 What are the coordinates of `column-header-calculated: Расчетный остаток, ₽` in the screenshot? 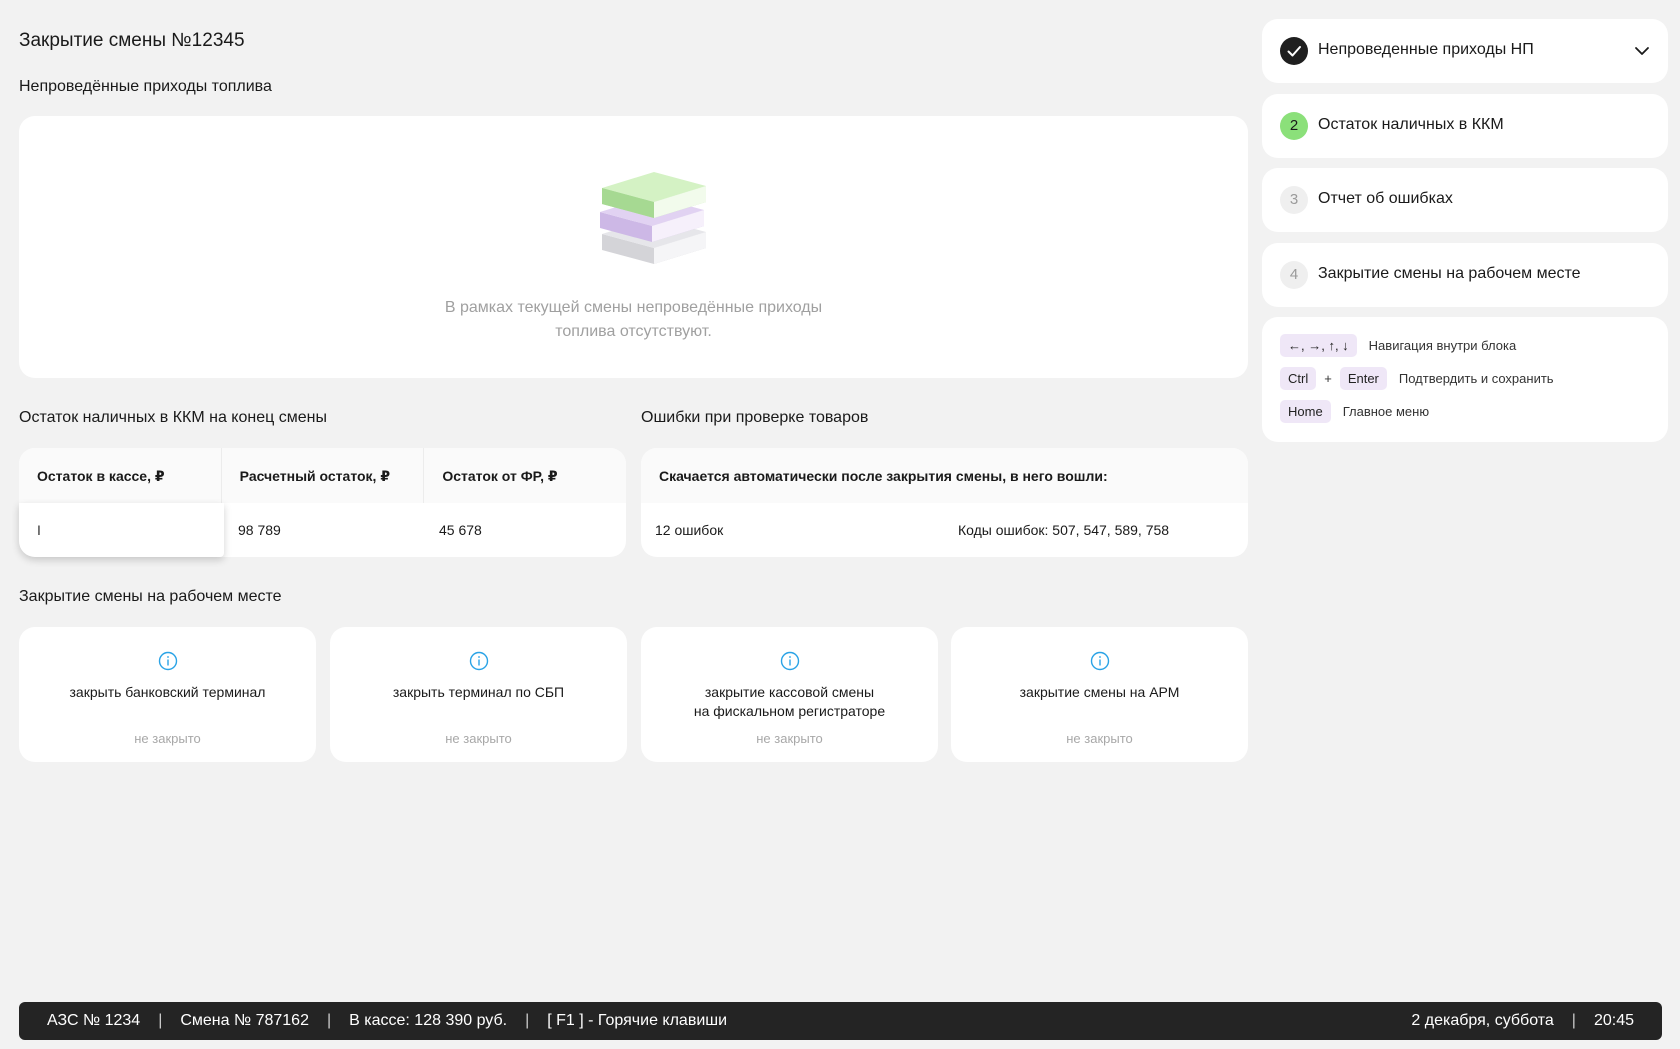 It's located at (323, 475).